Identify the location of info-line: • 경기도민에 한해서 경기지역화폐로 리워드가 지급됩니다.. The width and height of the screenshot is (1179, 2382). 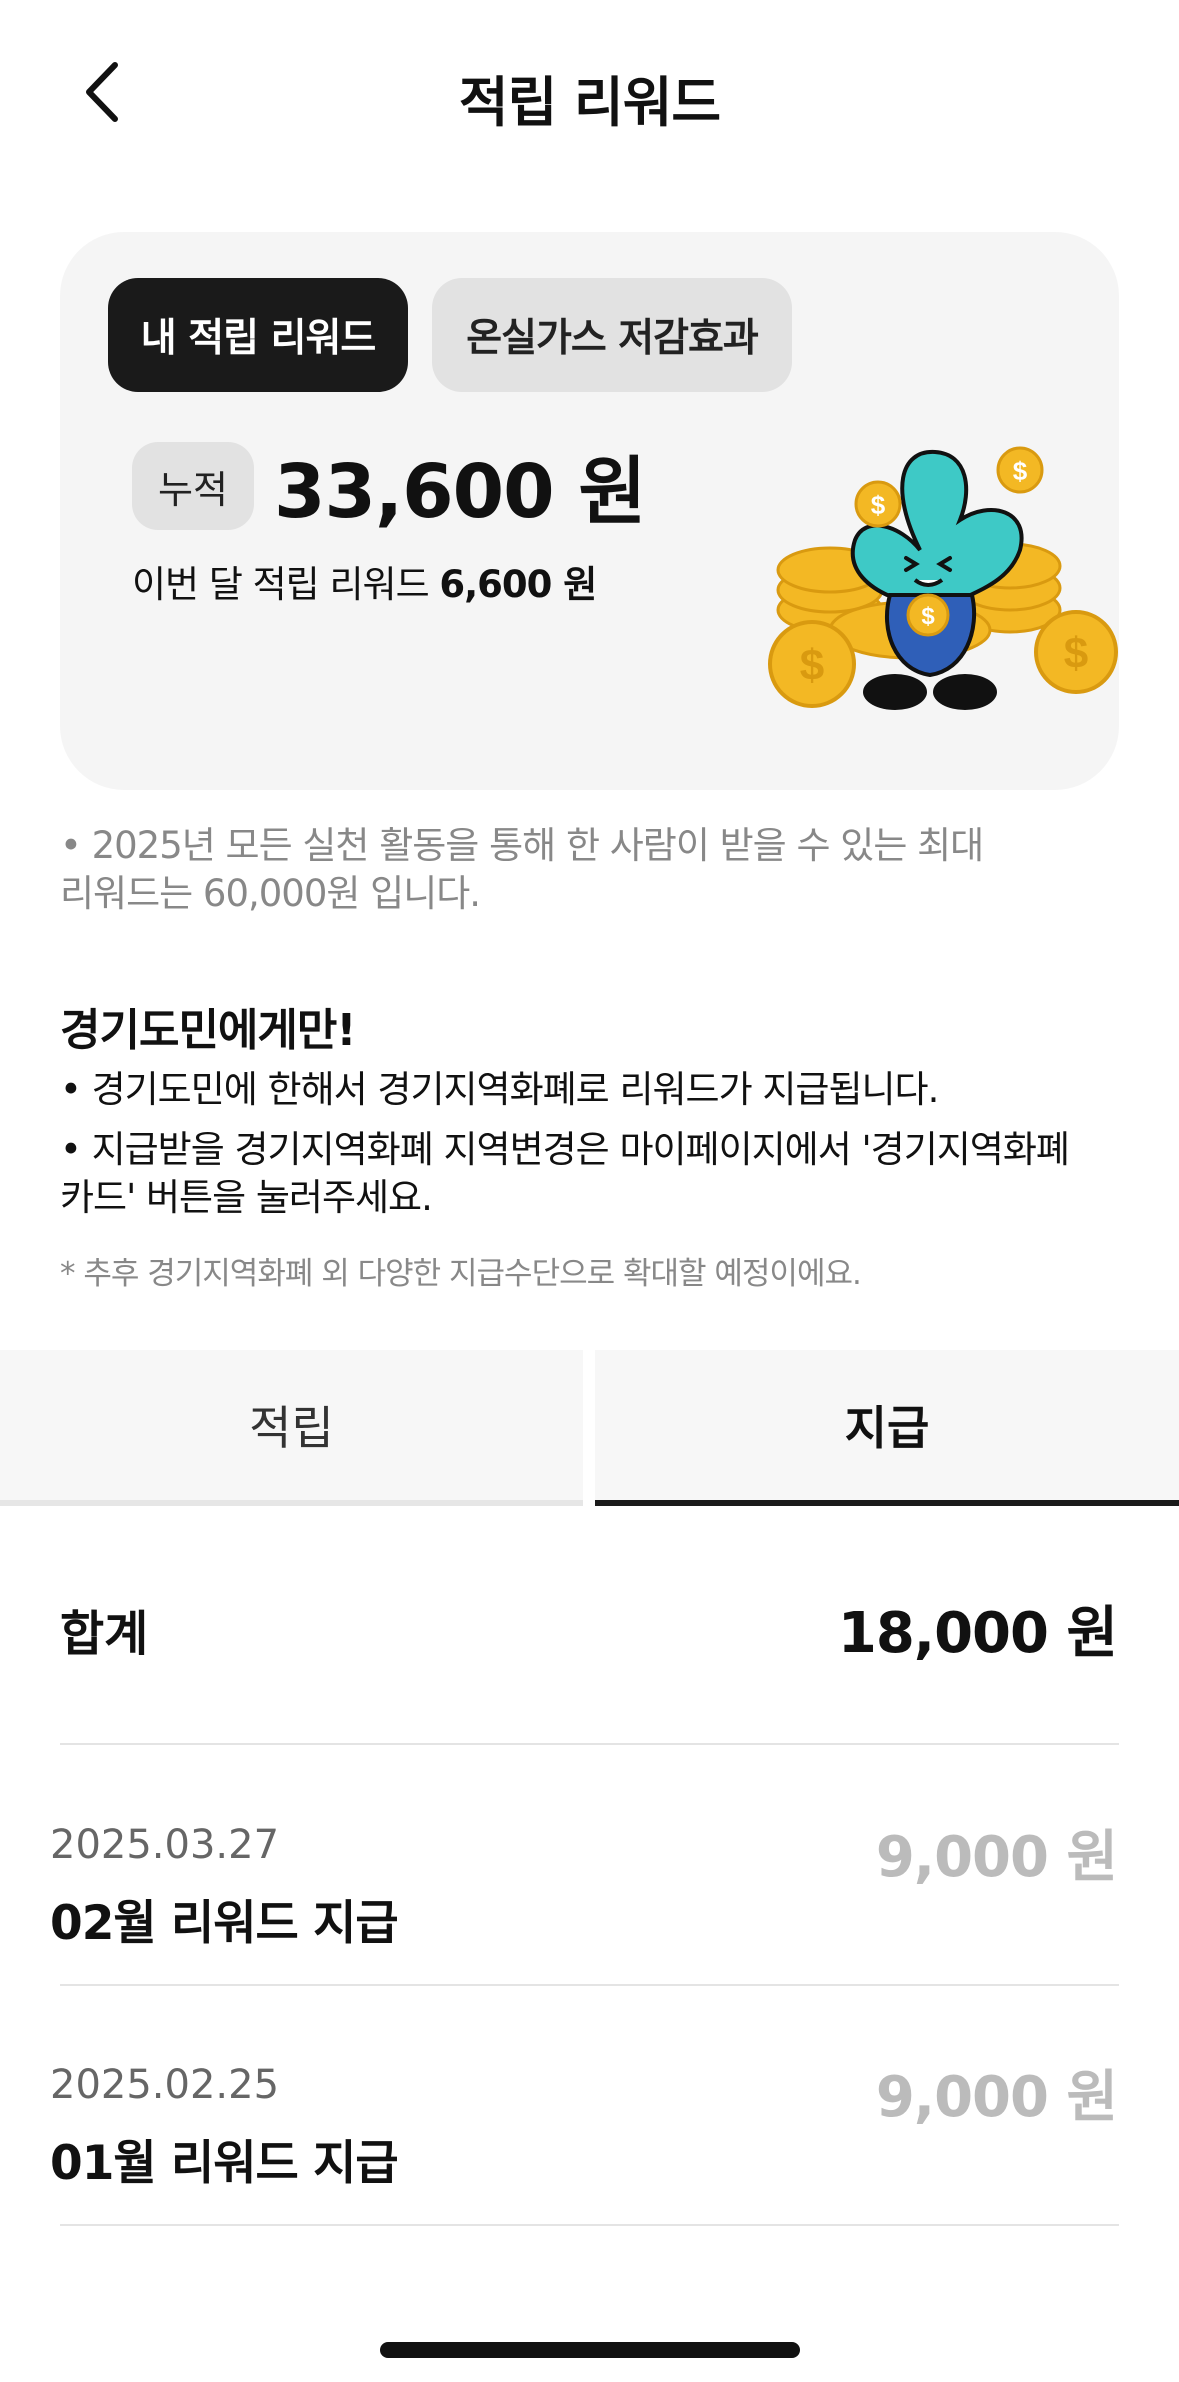
(499, 1089).